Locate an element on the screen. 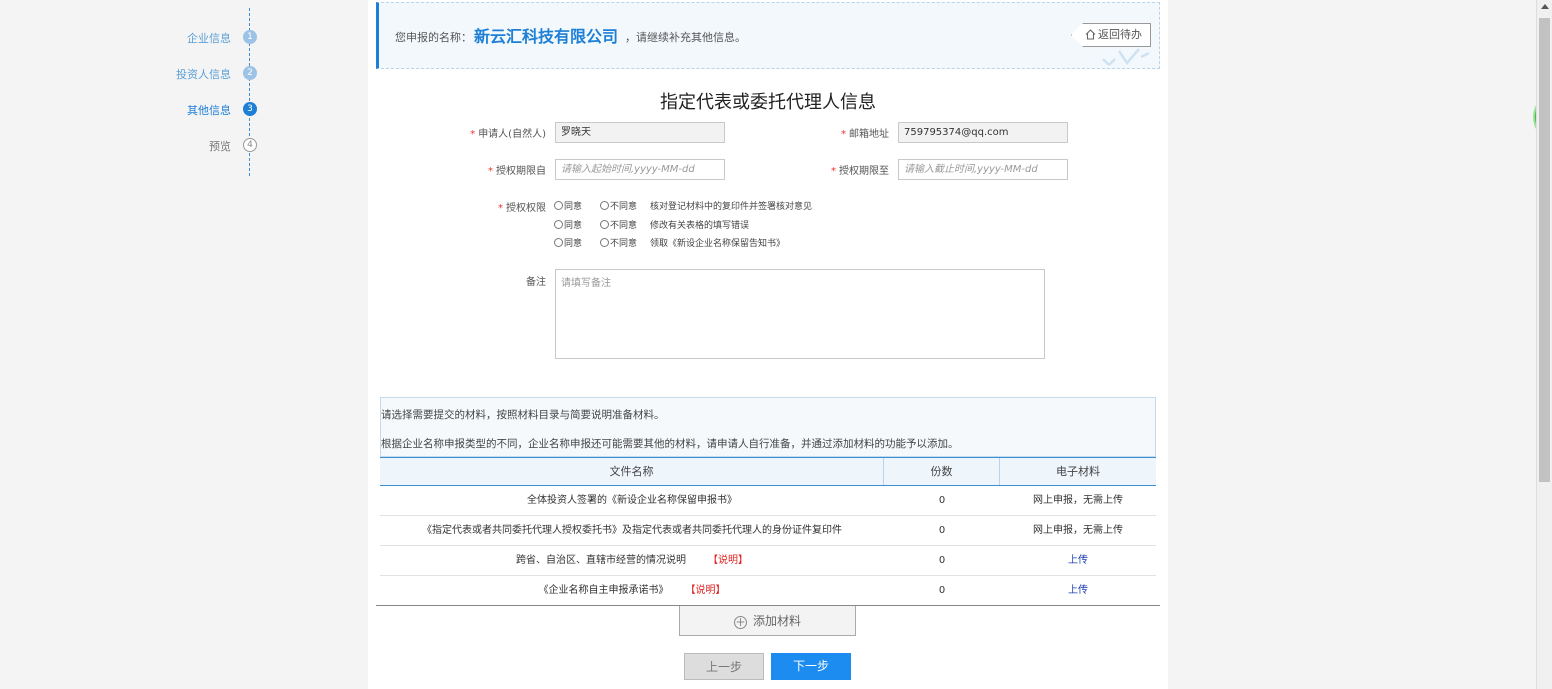 The image size is (1552, 689). table-row: 《企业名称自主申报承诺书》 【说明】 0 上传 is located at coordinates (768, 591).